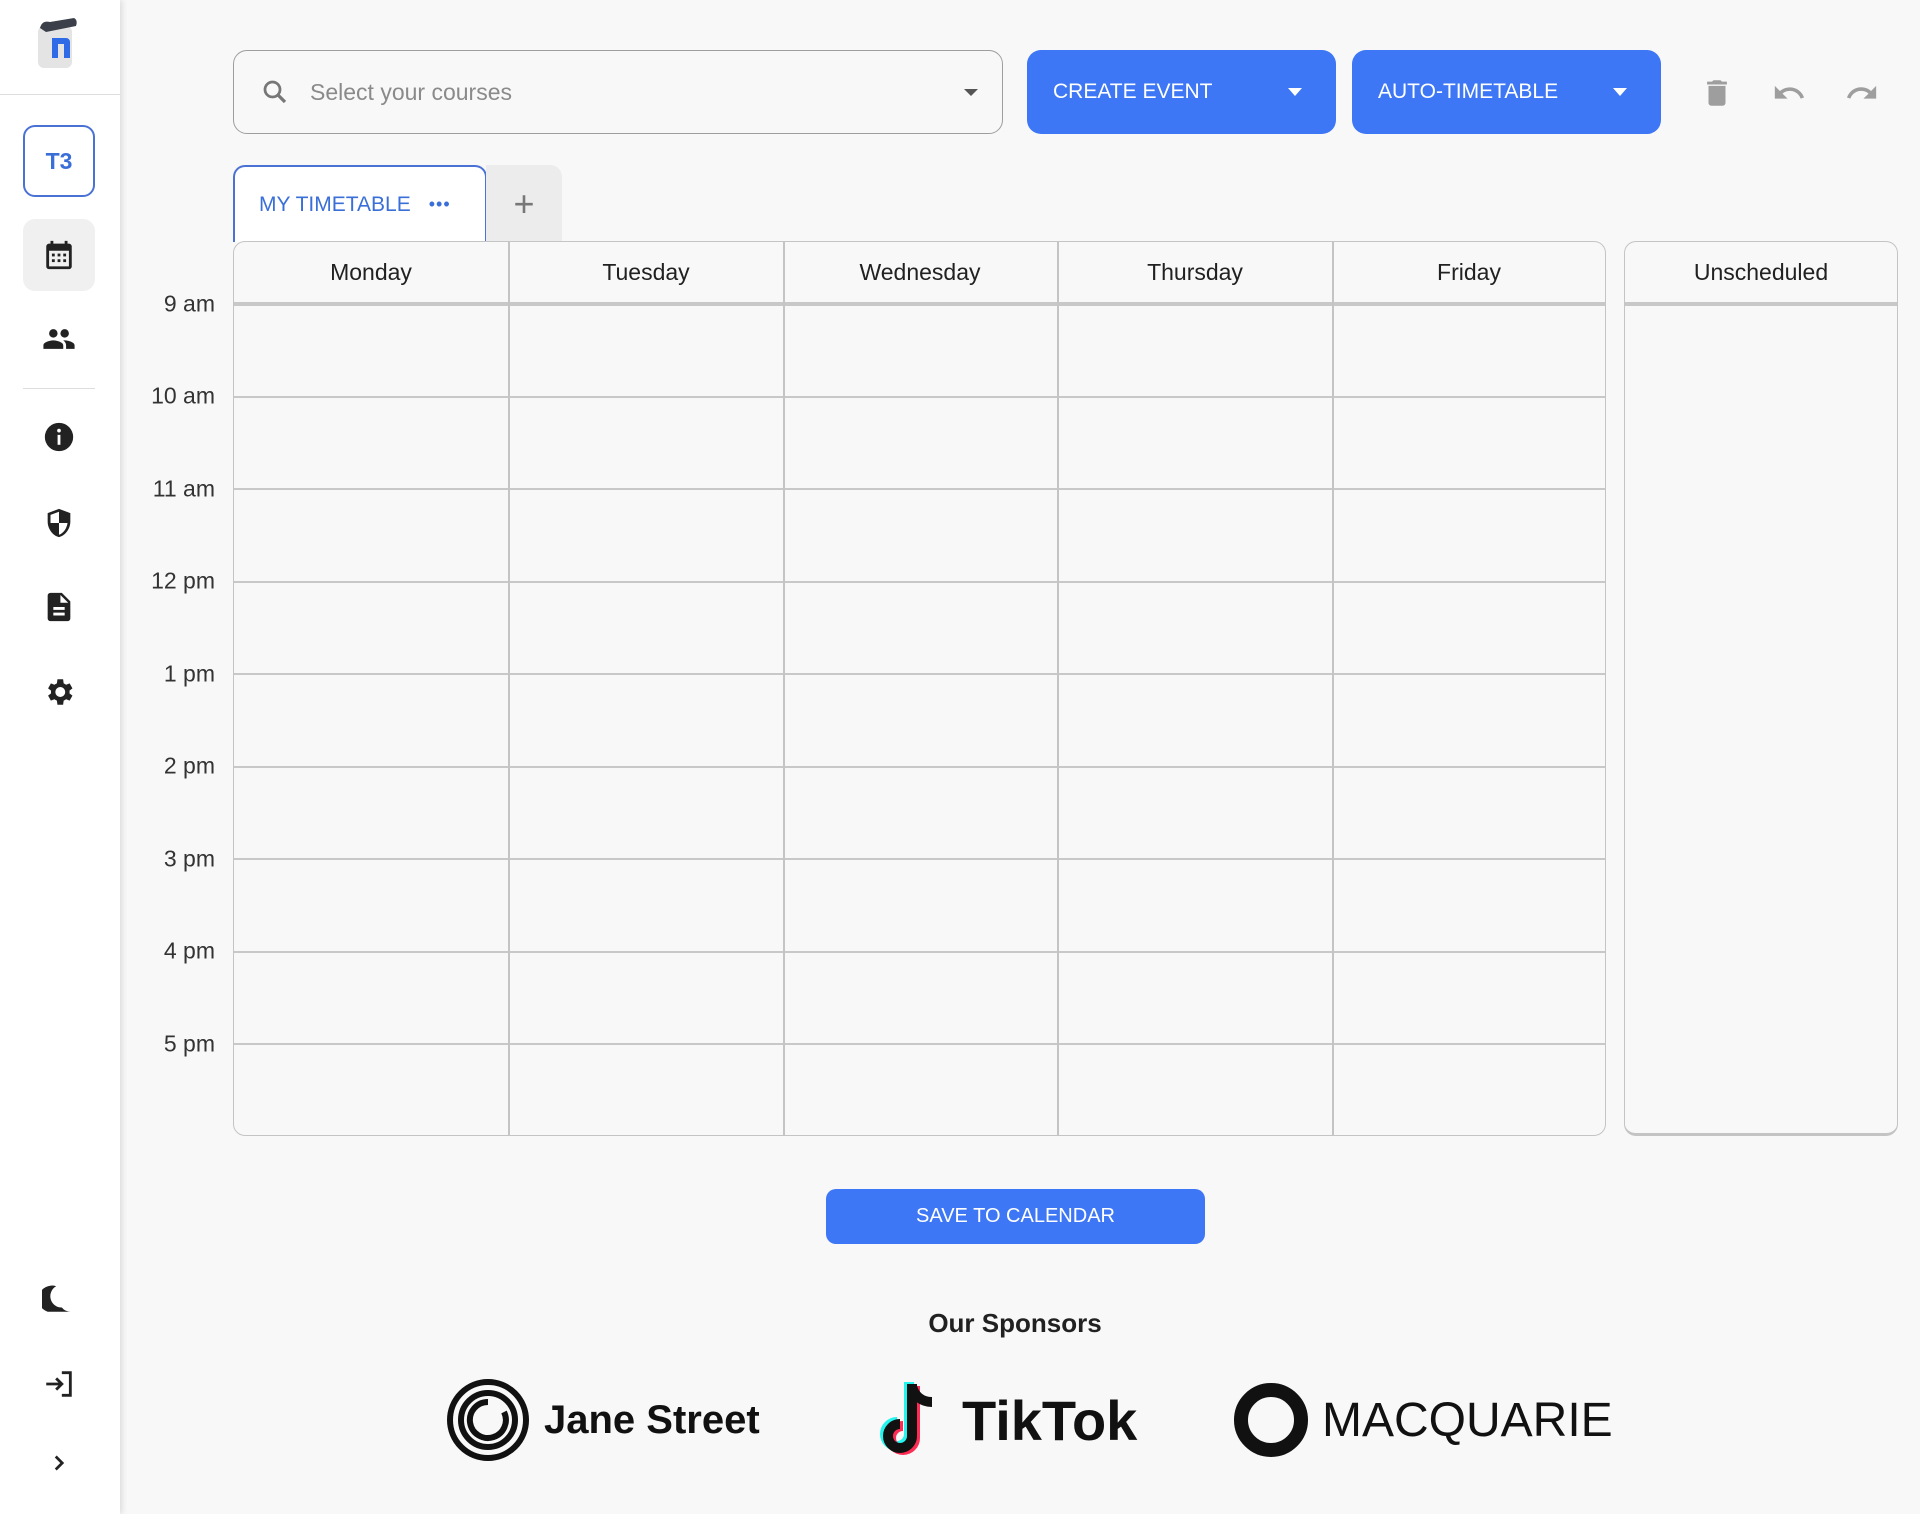  I want to click on tab-my-timetable: MY TIMETABLE •••, so click(360, 203).